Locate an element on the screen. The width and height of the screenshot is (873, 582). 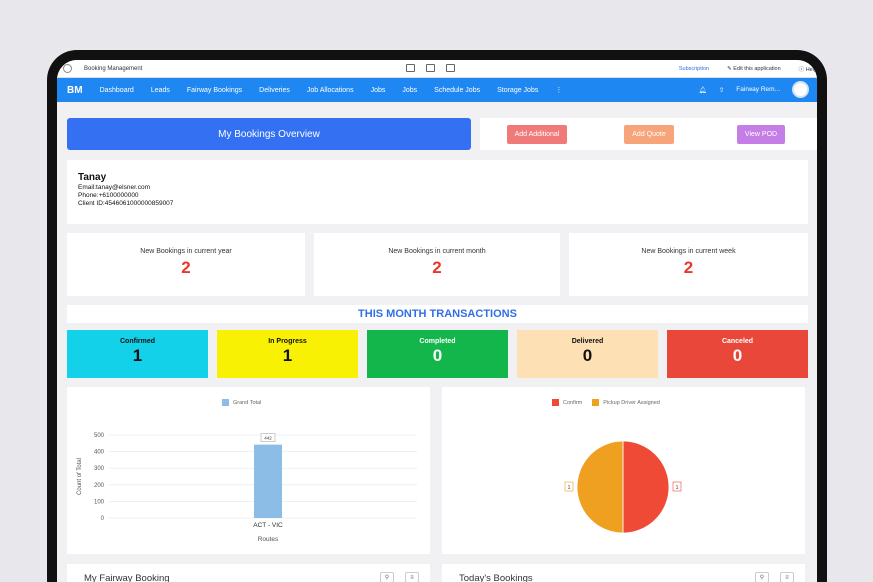
status-card-in-progress: In Progress 1 is located at coordinates (287, 354).